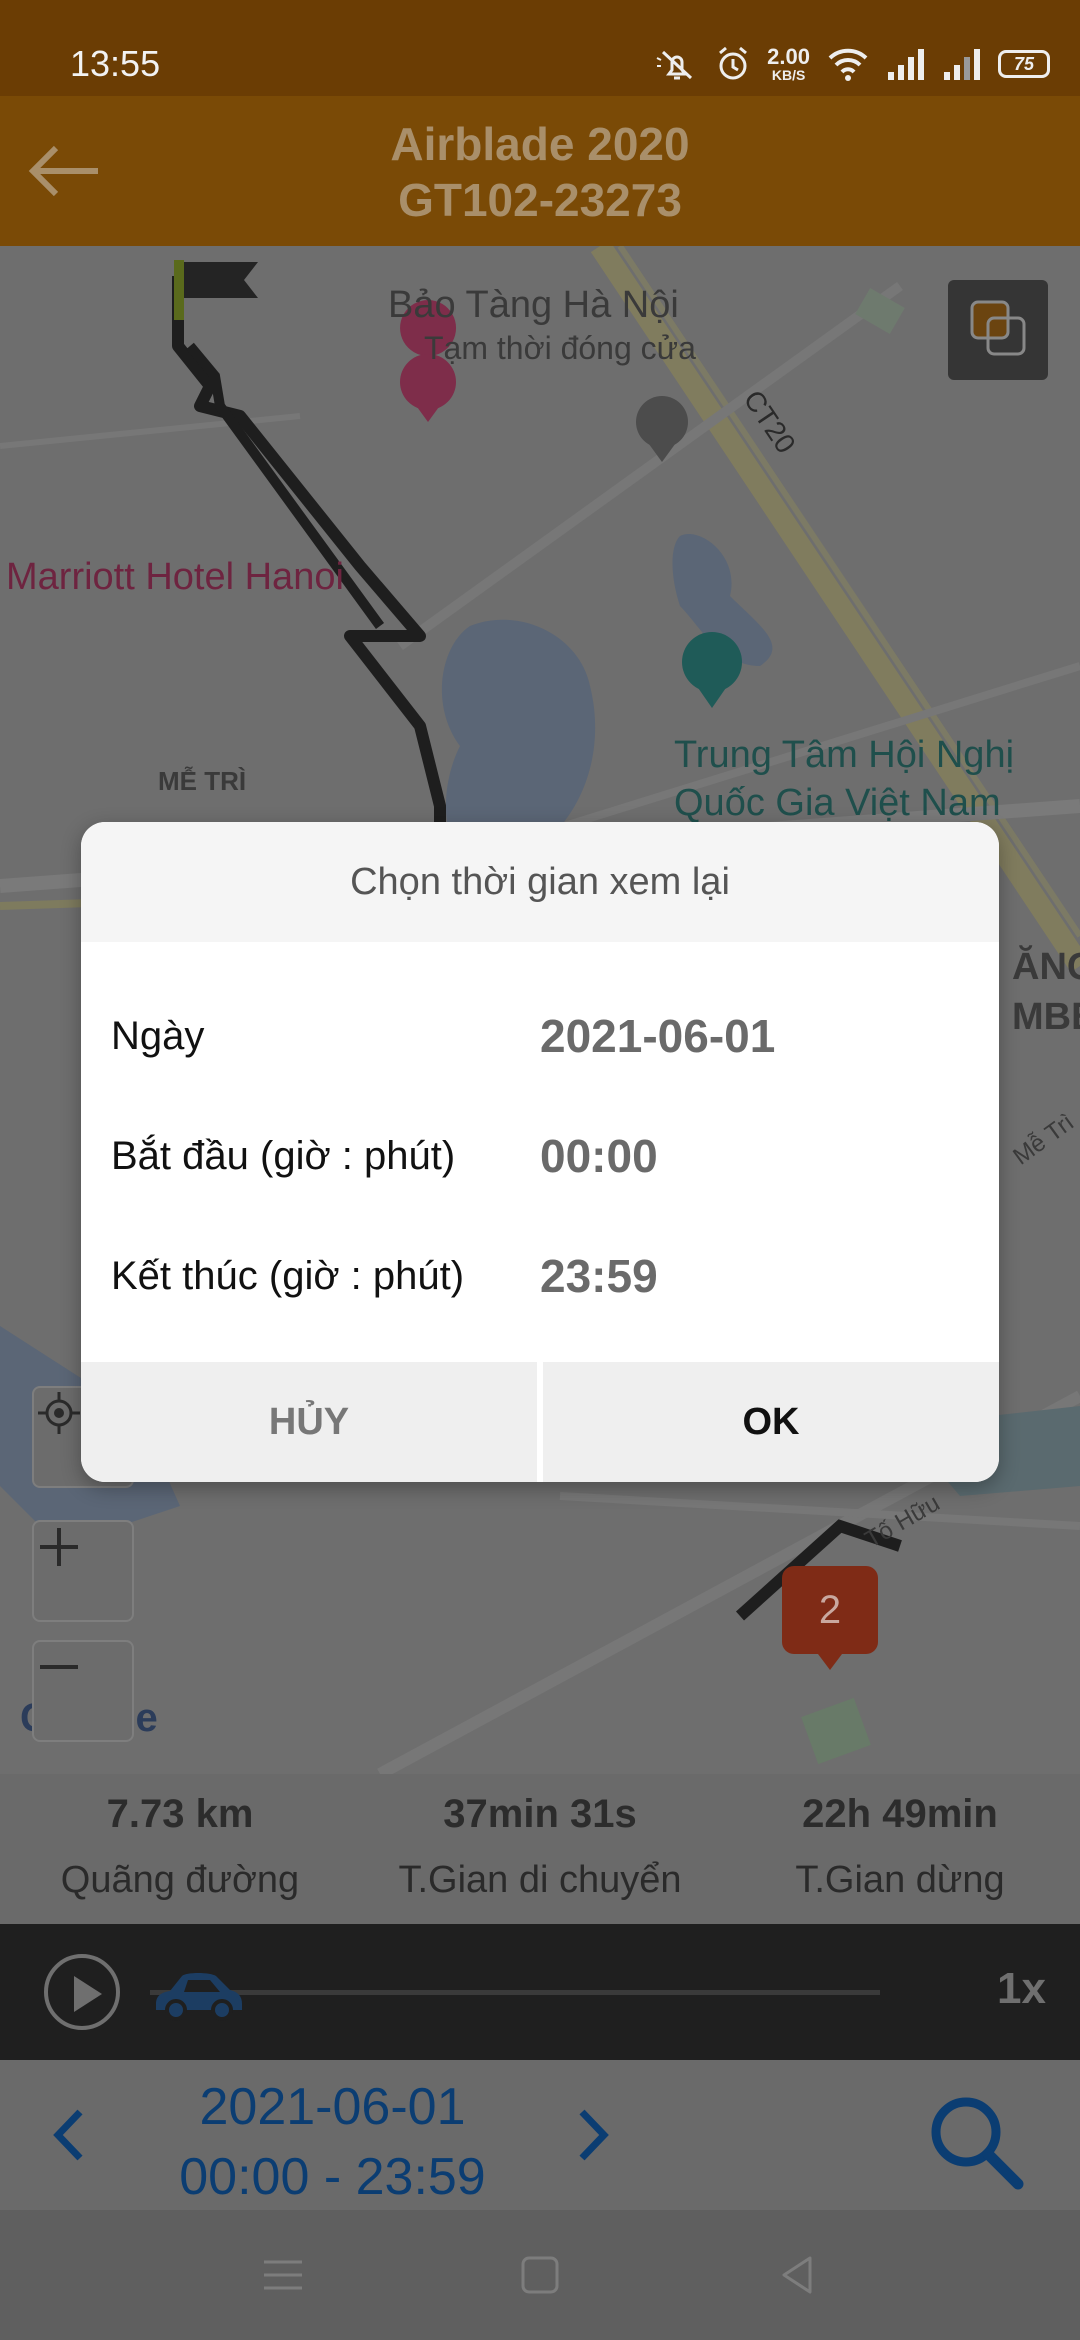  What do you see at coordinates (198, 1996) in the screenshot?
I see `car-icon` at bounding box center [198, 1996].